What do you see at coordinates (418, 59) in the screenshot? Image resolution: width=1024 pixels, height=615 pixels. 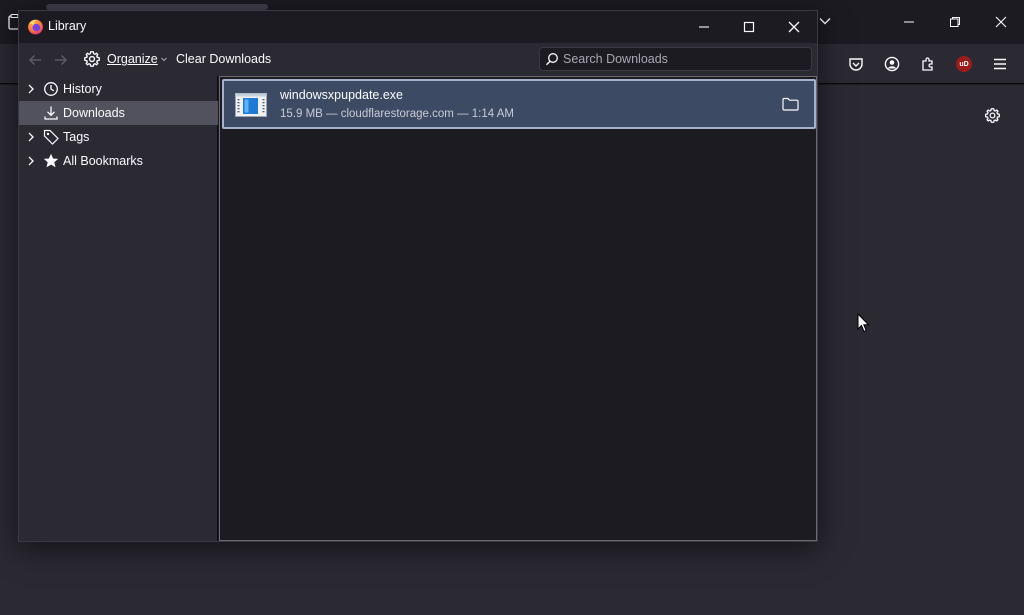 I see `library-toolbar: Organize Clear Downloads` at bounding box center [418, 59].